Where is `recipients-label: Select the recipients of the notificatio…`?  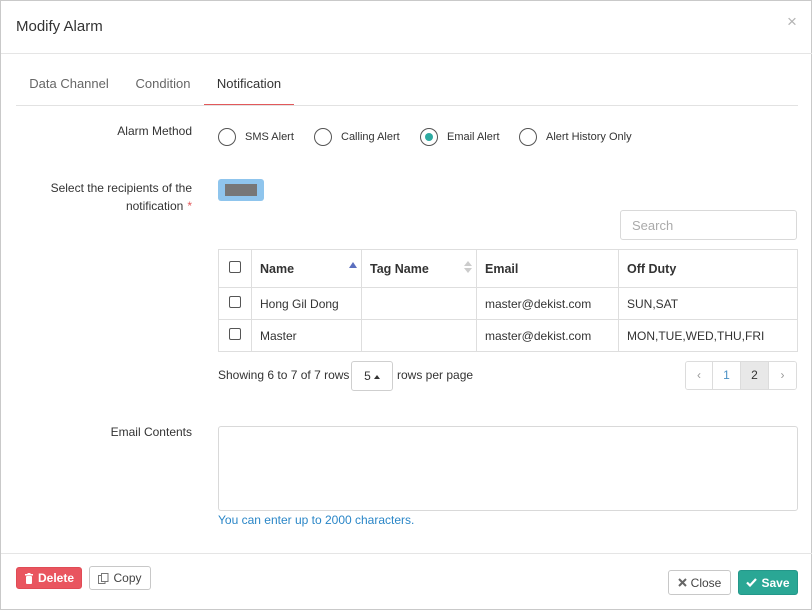 recipients-label: Select the recipients of the notificatio… is located at coordinates (106, 197).